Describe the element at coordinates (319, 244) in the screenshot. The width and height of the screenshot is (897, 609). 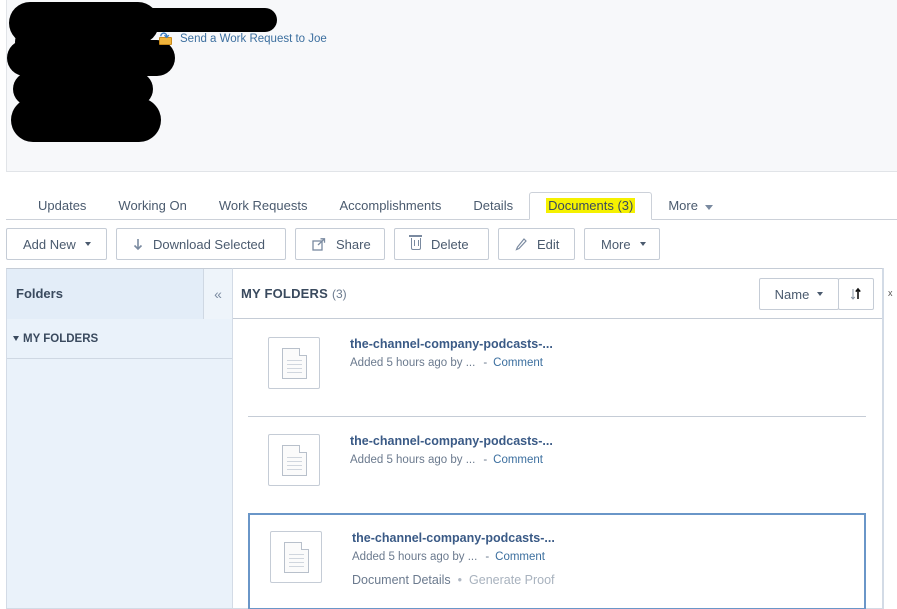
I see `share-icon` at that location.